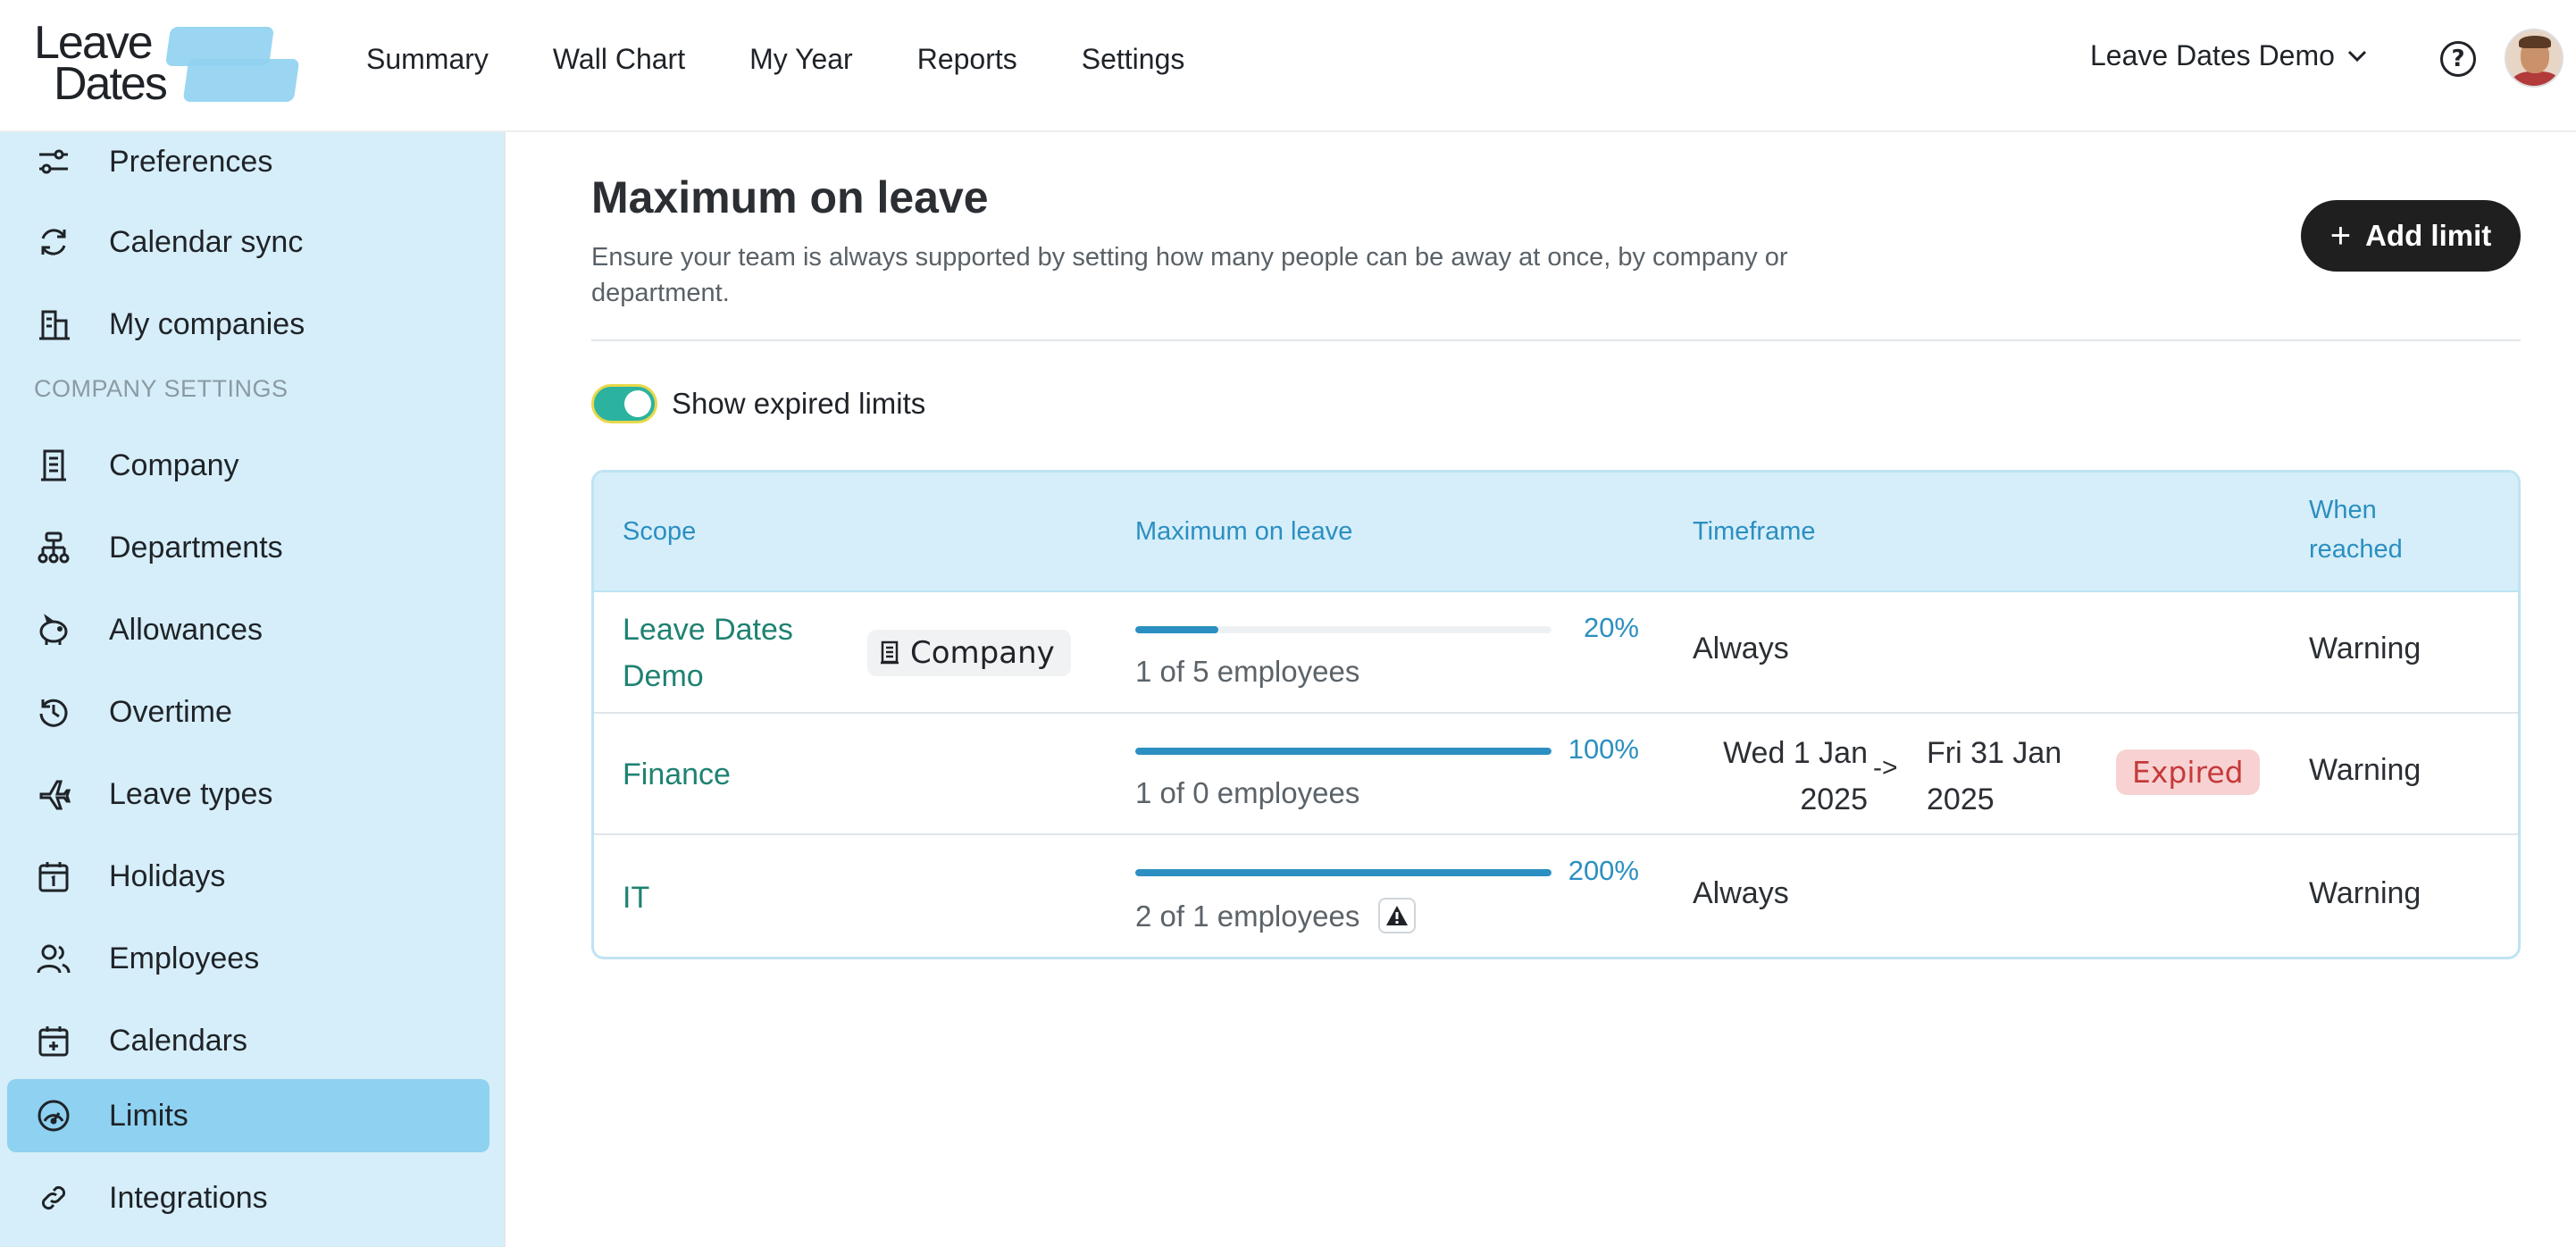  I want to click on sidebar-item-label: Allowances, so click(186, 629).